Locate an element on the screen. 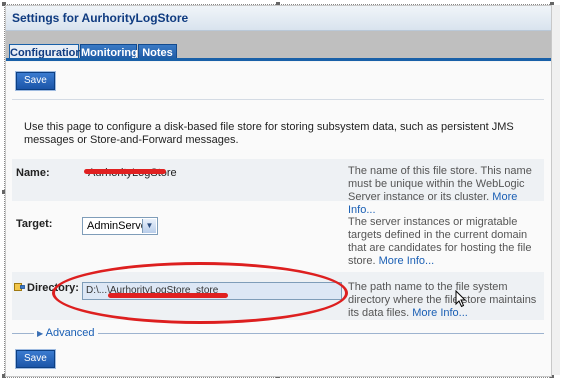 The width and height of the screenshot is (570, 384). name-label: Name: is located at coordinates (33, 173).